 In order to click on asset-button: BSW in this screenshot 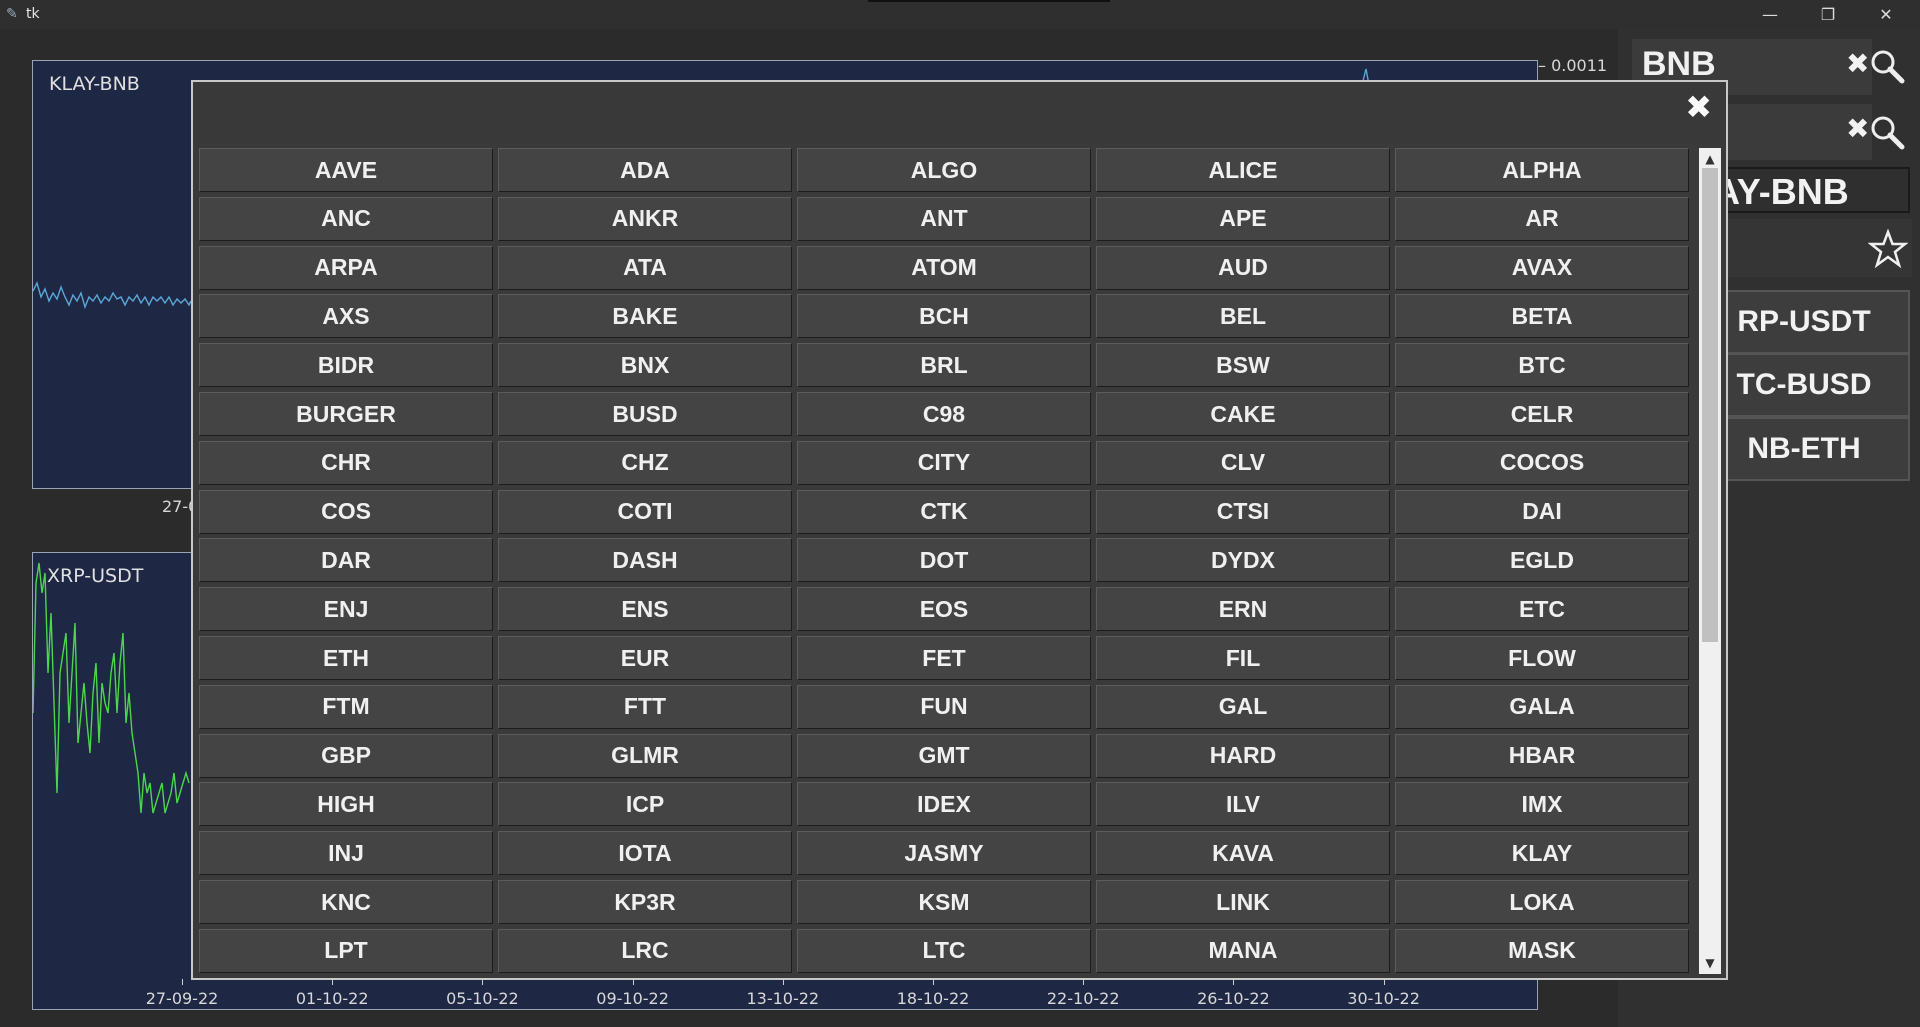, I will do `click(1243, 365)`.